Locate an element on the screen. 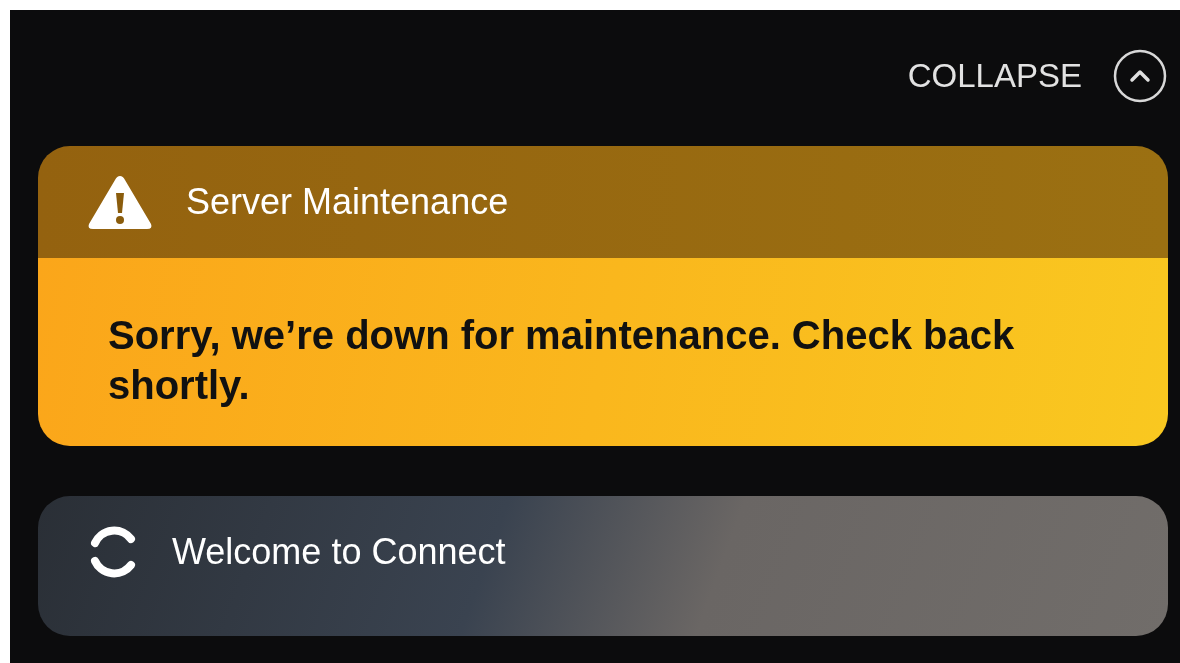 The height and width of the screenshot is (663, 1180). notification-title: Server Maintenance is located at coordinates (347, 202).